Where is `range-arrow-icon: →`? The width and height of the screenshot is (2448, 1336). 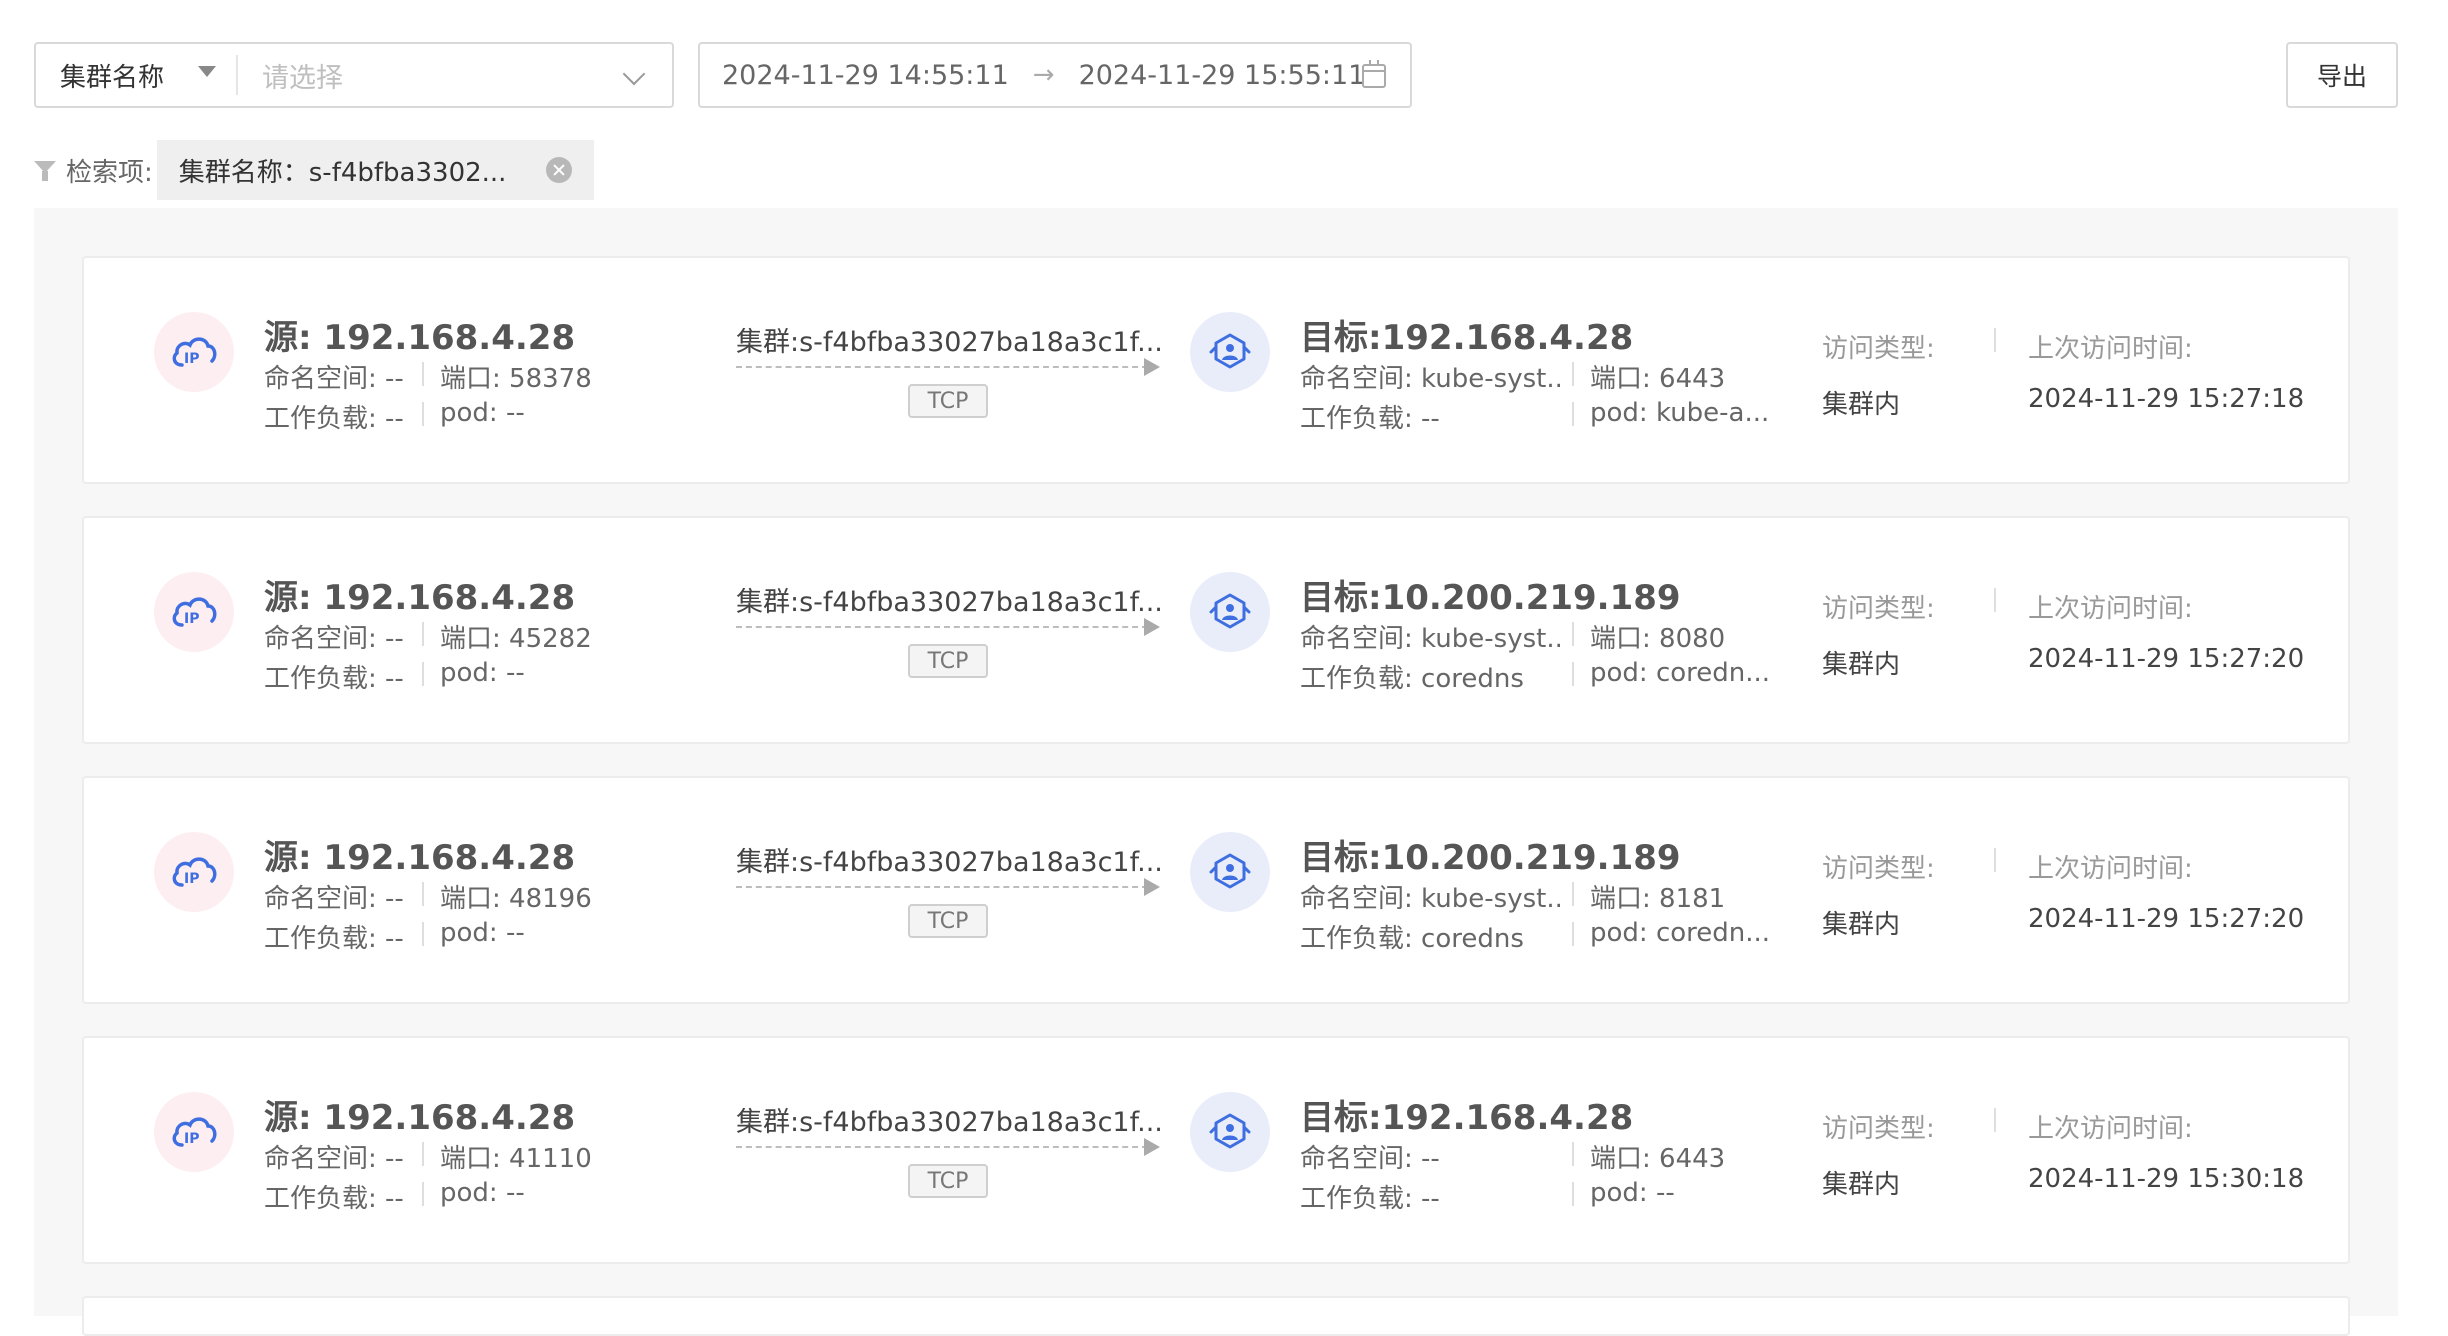 range-arrow-icon: → is located at coordinates (1043, 75).